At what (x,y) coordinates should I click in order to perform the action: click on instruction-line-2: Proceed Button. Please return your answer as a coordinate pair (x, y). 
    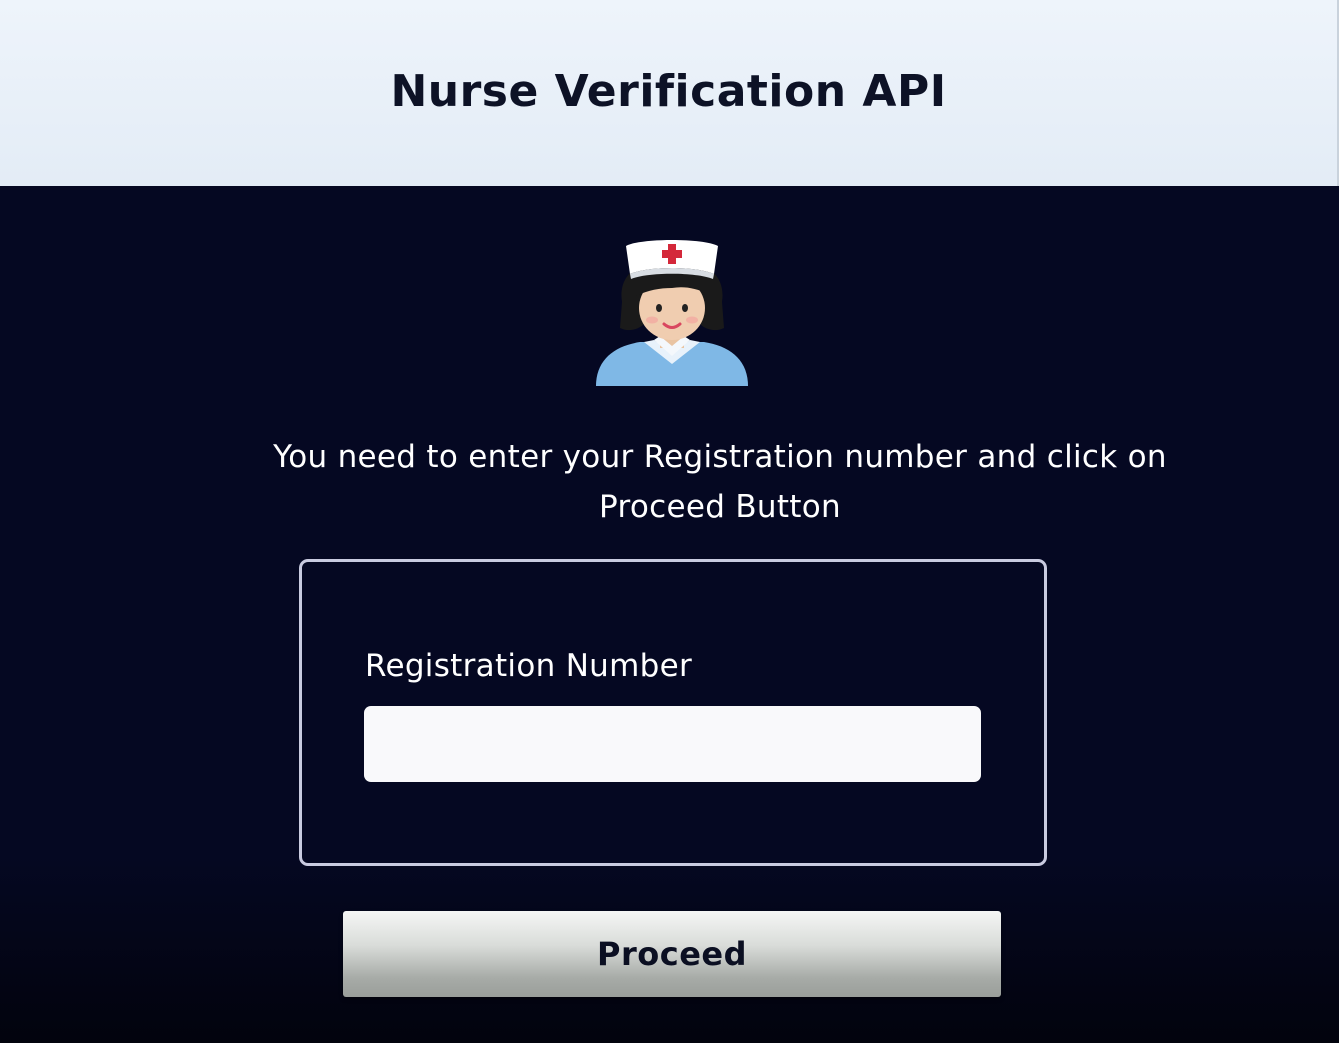
    Looking at the image, I should click on (720, 507).